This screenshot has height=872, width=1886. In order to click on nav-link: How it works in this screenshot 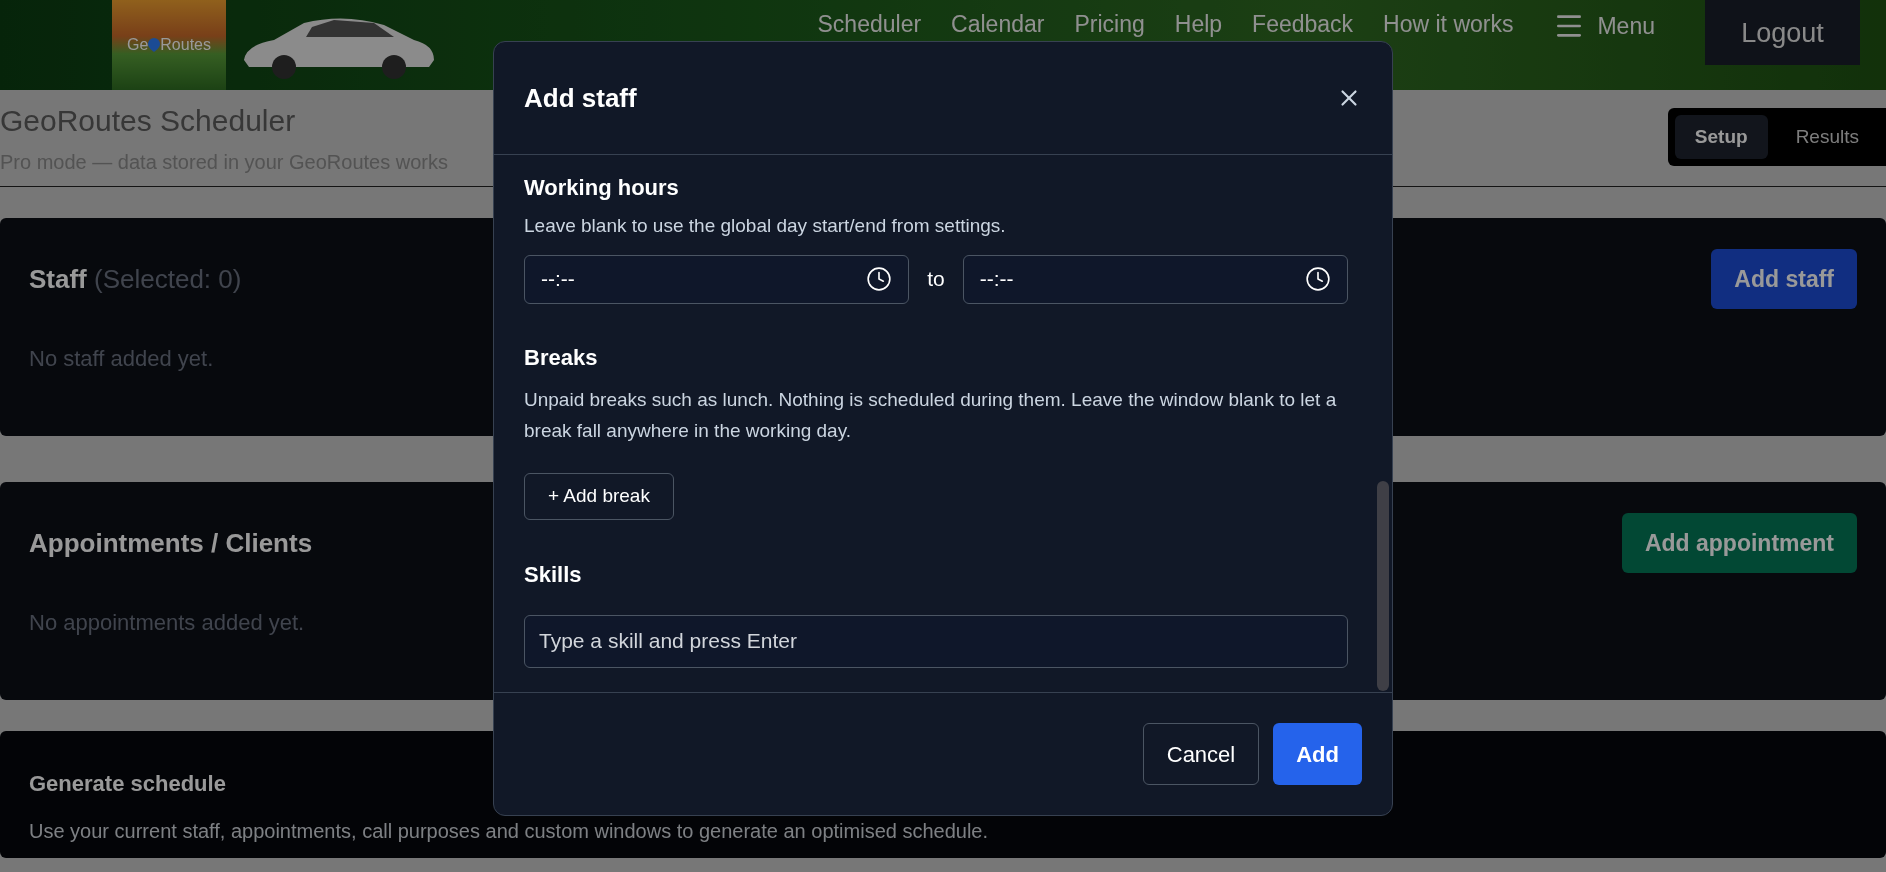, I will do `click(1448, 24)`.